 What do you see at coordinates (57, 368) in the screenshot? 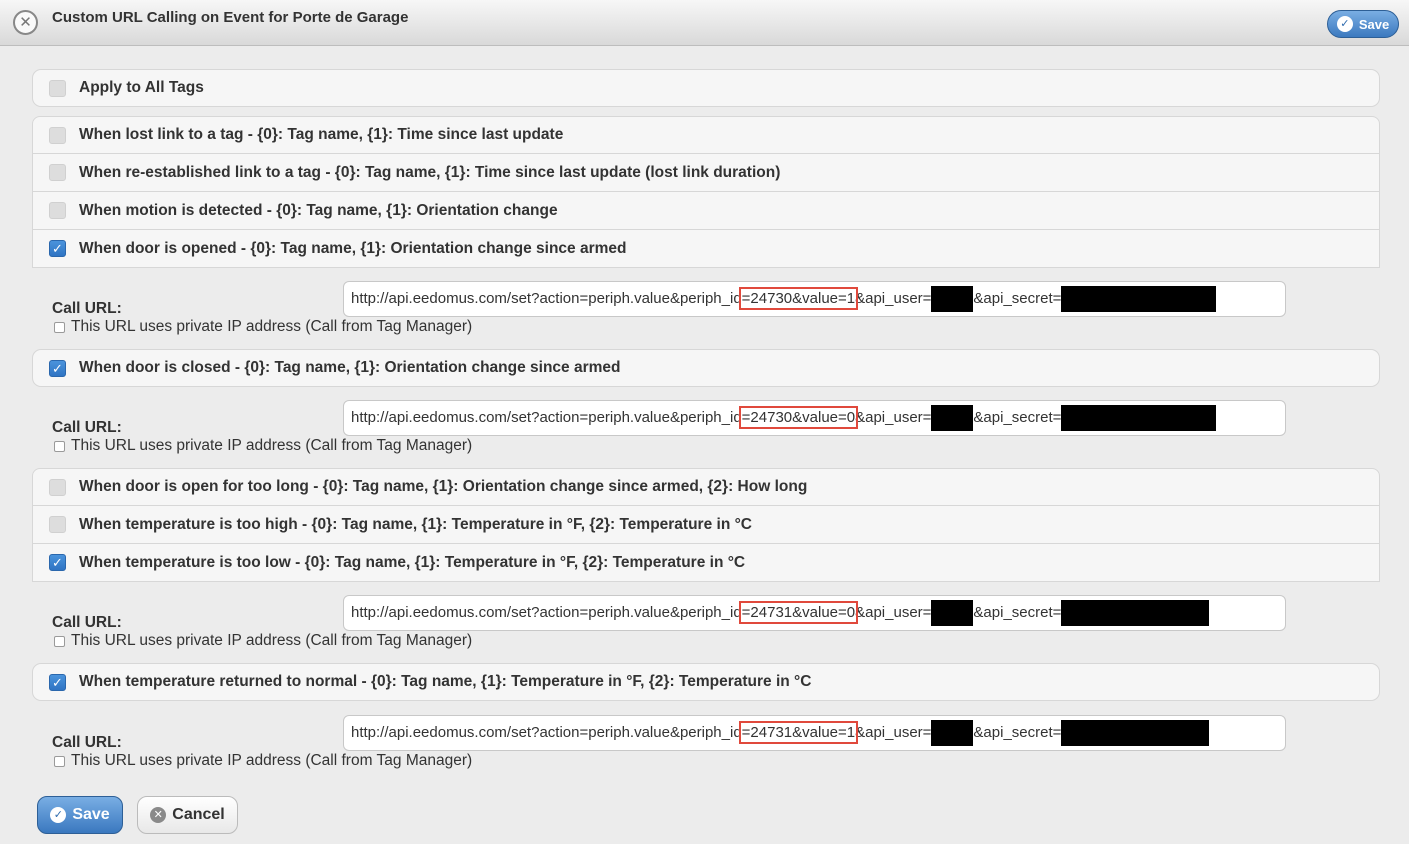
I see `event-checkbox-door-closed` at bounding box center [57, 368].